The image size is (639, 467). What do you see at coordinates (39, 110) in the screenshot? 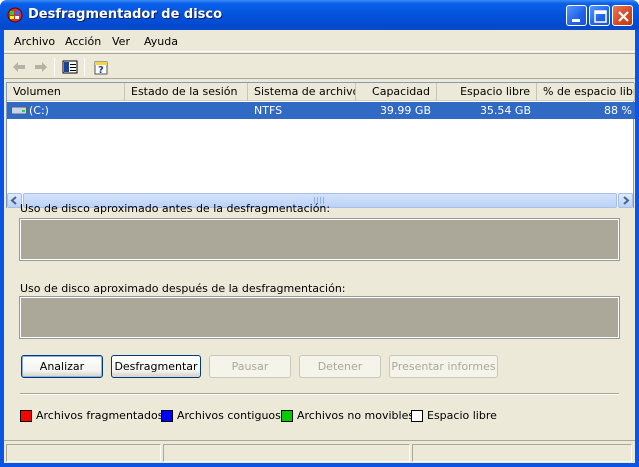
I see `volume-name: (C:)` at bounding box center [39, 110].